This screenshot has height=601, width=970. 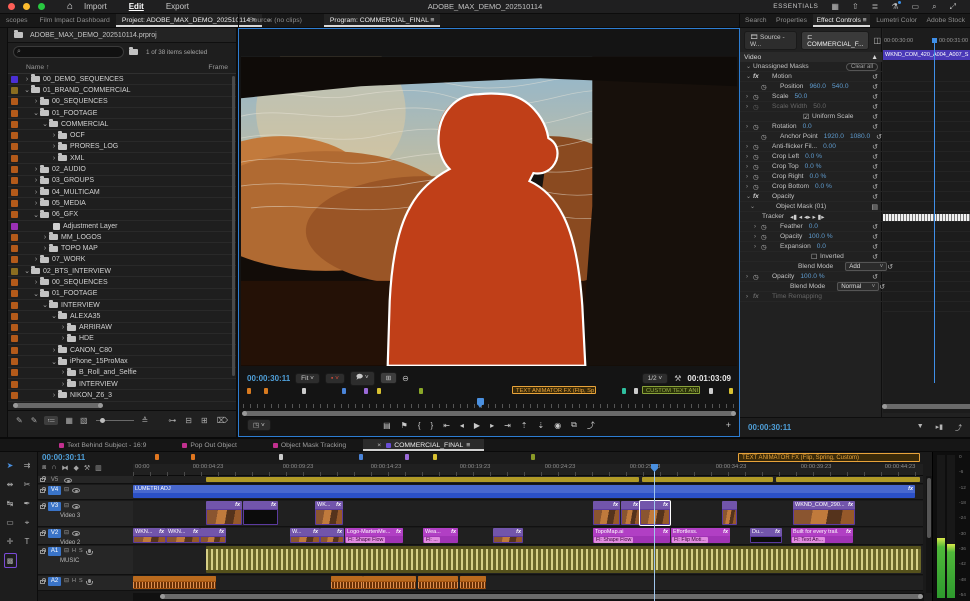 What do you see at coordinates (953, 7) in the screenshot?
I see `maximize-icon: ⤢` at bounding box center [953, 7].